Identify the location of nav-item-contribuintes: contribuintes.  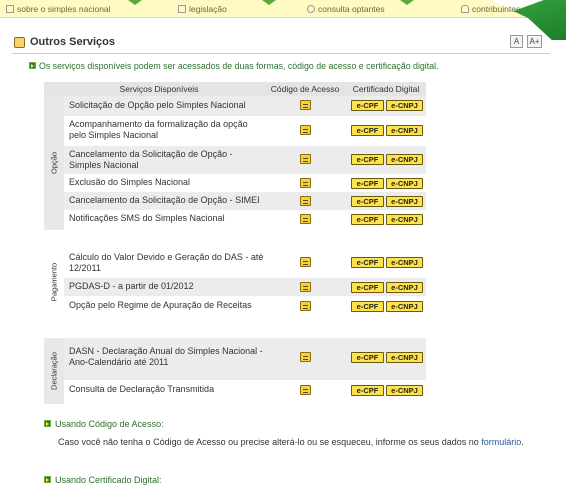
(490, 9).